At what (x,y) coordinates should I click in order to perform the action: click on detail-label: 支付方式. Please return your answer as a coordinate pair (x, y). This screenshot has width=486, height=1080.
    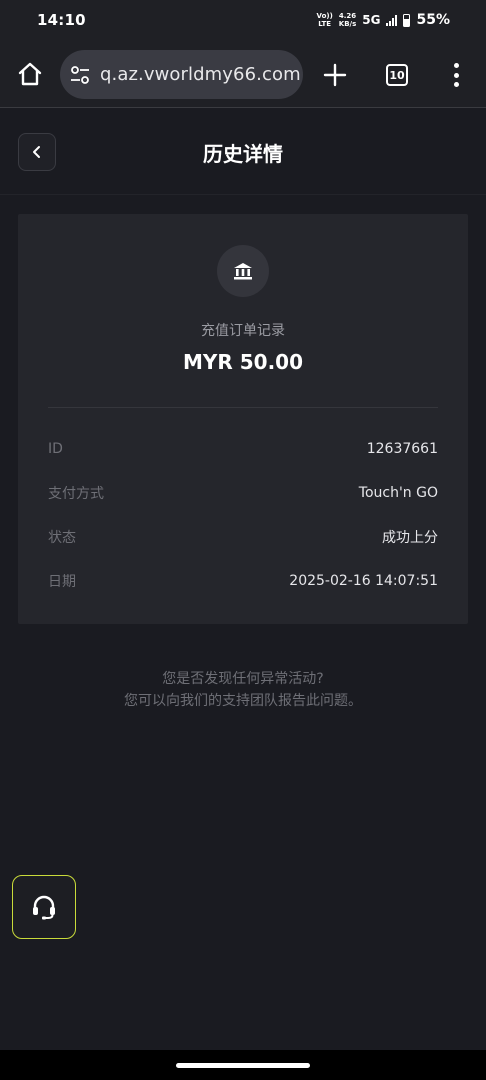
    Looking at the image, I should click on (76, 494).